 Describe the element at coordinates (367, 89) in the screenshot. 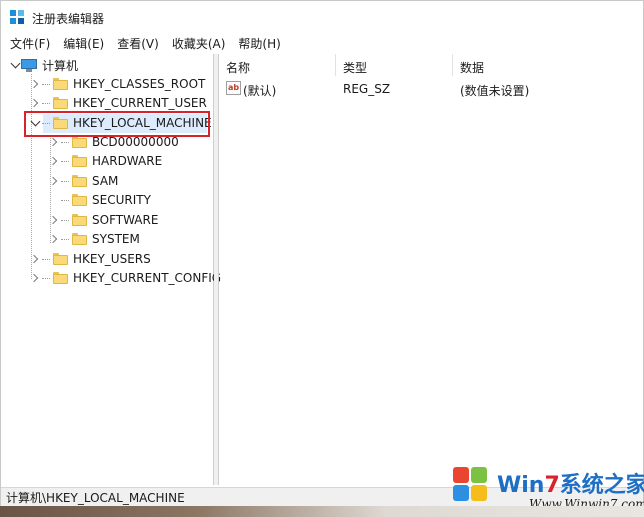

I see `value-type: REG_SZ` at that location.